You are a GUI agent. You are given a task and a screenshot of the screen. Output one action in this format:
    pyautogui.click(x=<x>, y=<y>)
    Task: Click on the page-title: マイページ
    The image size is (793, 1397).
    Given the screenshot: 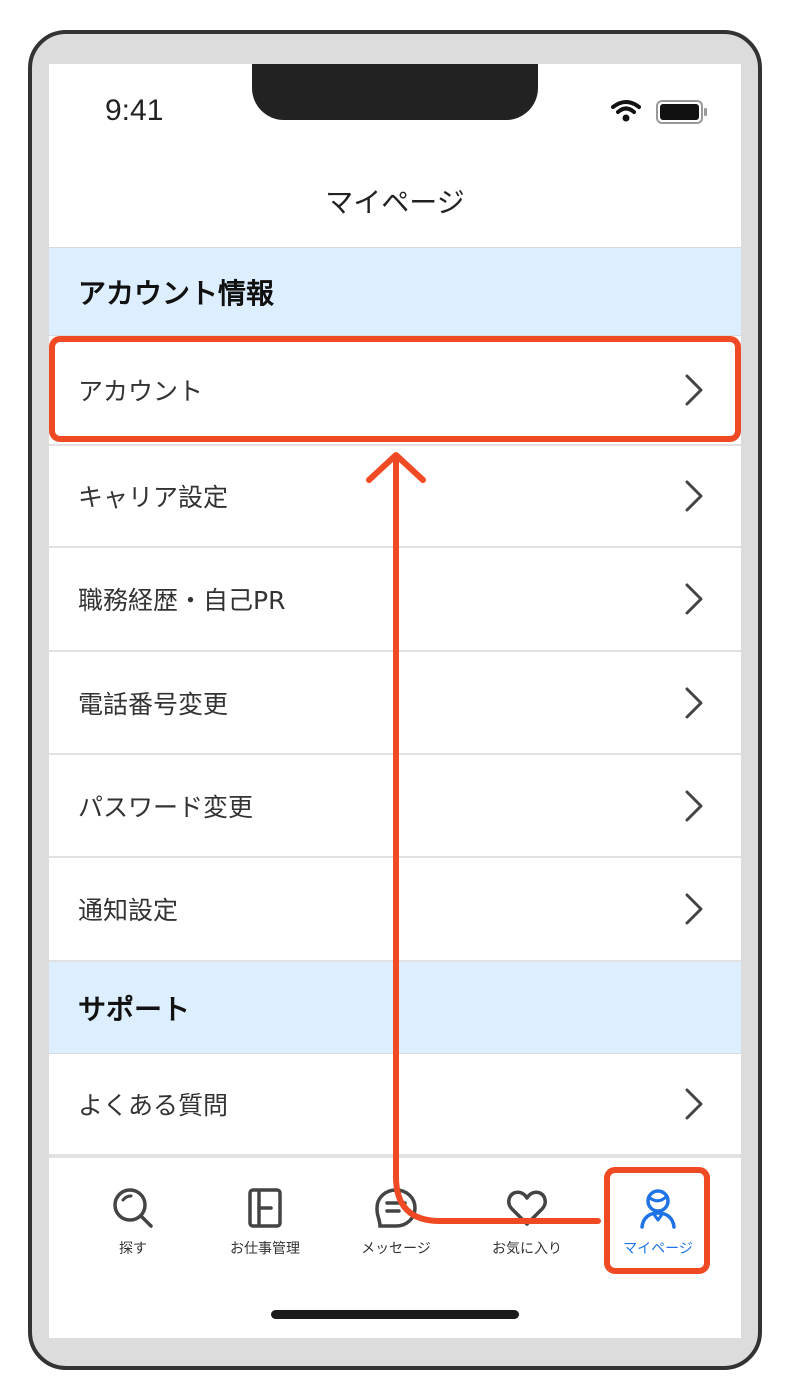 What is the action you would take?
    pyautogui.click(x=395, y=202)
    